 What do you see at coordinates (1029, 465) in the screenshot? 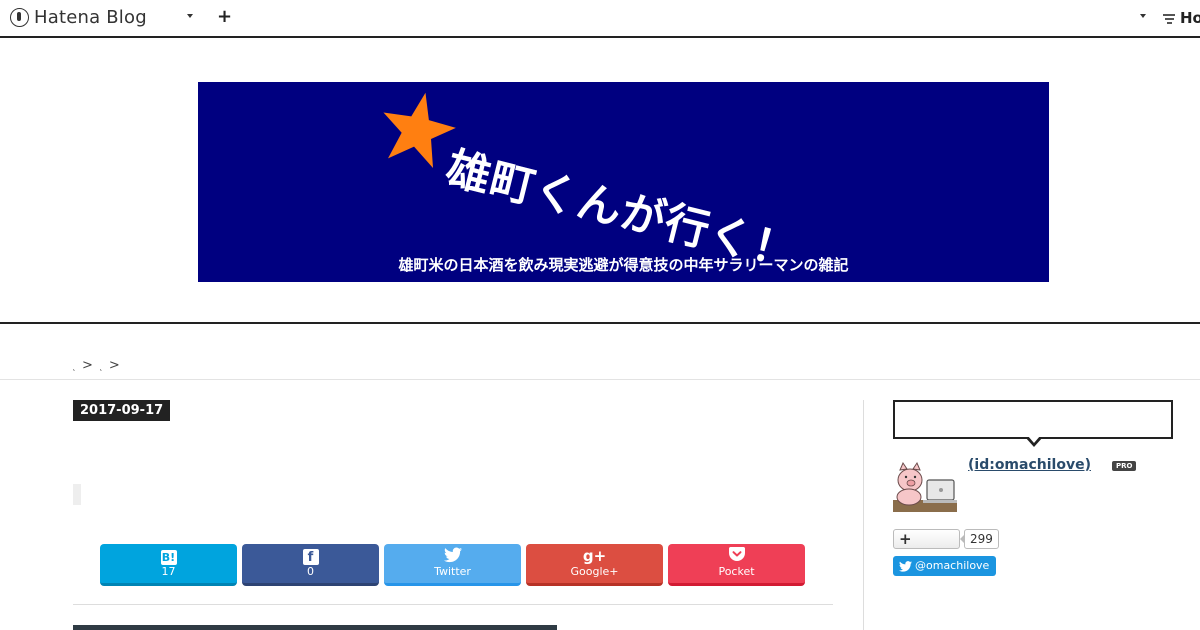
I see `profile-id-link: (id:omachilove)` at bounding box center [1029, 465].